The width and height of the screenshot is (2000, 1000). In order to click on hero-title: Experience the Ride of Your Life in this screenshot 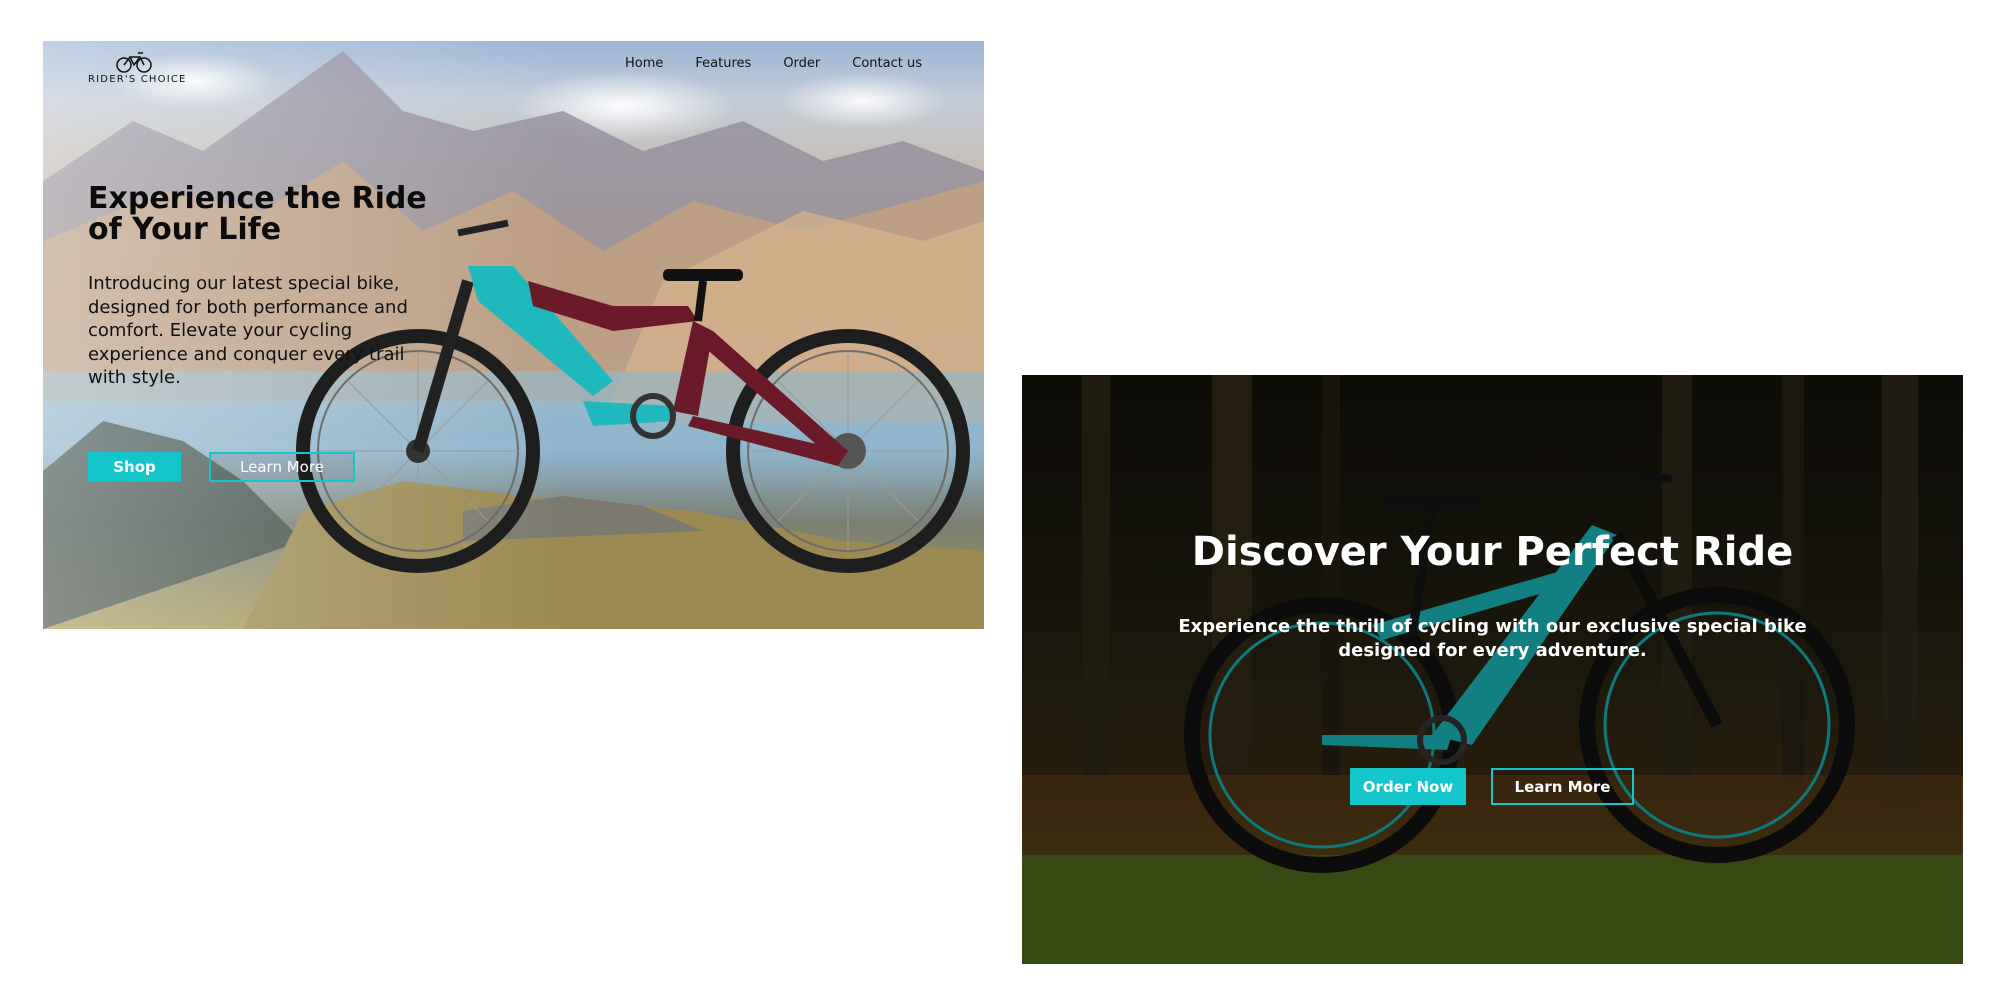, I will do `click(257, 214)`.